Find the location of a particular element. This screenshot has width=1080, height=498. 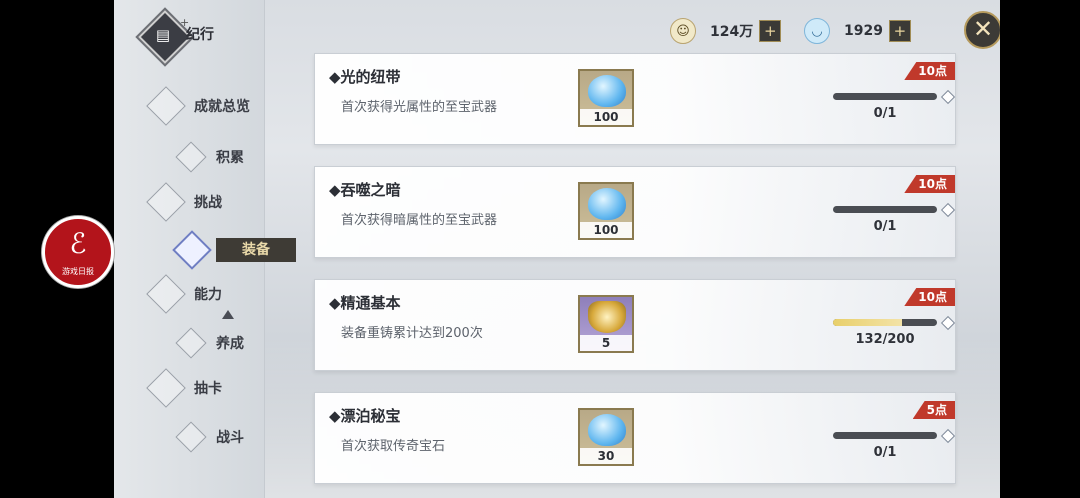

achievement-title: ◆精通基本 is located at coordinates (365, 303).